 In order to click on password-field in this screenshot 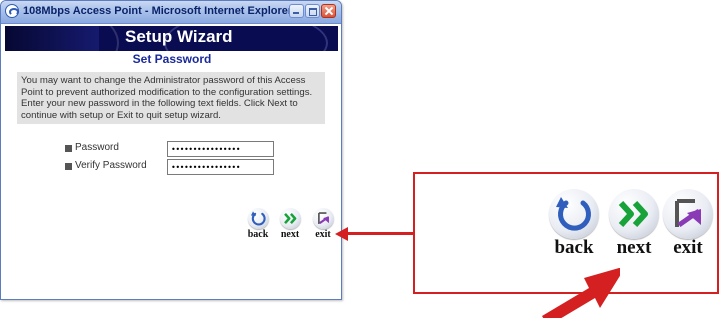, I will do `click(220, 149)`.